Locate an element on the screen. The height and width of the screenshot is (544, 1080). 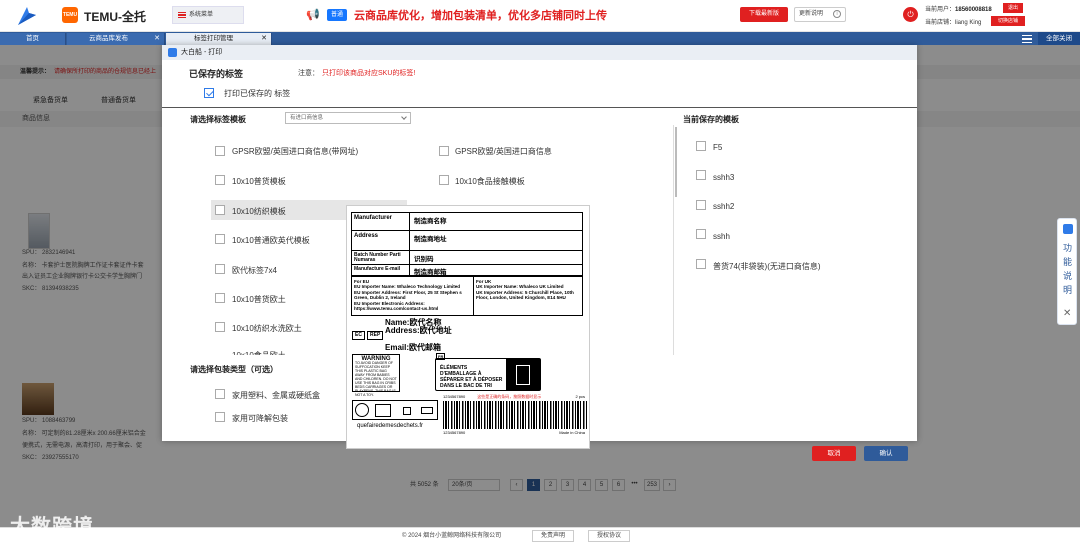
recycle-bin-icon is located at coordinates (523, 374).